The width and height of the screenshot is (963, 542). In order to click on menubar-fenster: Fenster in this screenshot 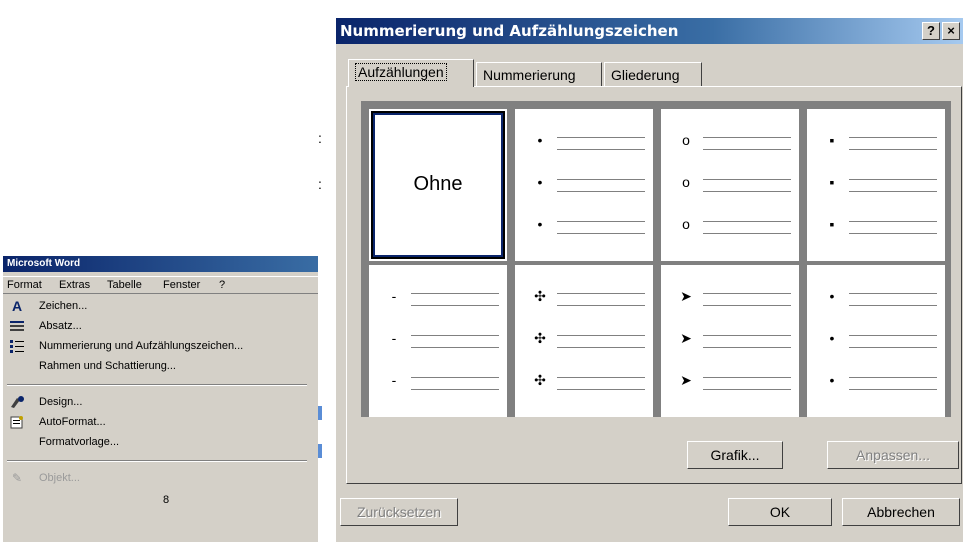, I will do `click(181, 285)`.